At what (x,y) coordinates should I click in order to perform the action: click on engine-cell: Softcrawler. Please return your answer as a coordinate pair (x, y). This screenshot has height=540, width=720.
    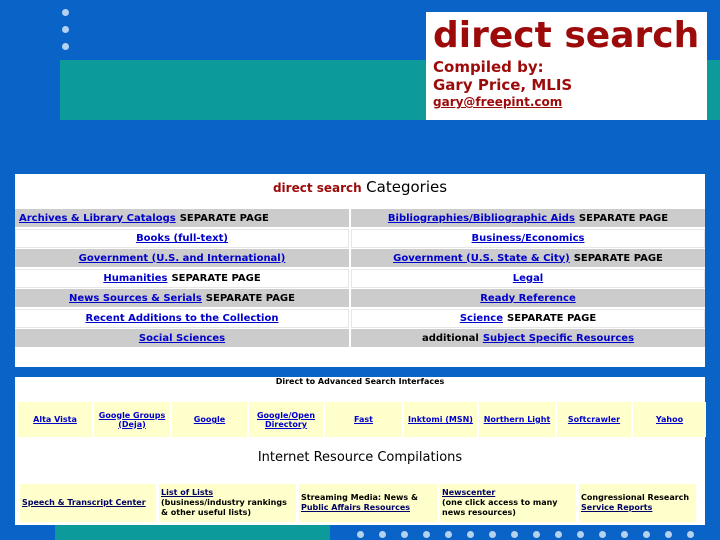
    Looking at the image, I should click on (594, 419).